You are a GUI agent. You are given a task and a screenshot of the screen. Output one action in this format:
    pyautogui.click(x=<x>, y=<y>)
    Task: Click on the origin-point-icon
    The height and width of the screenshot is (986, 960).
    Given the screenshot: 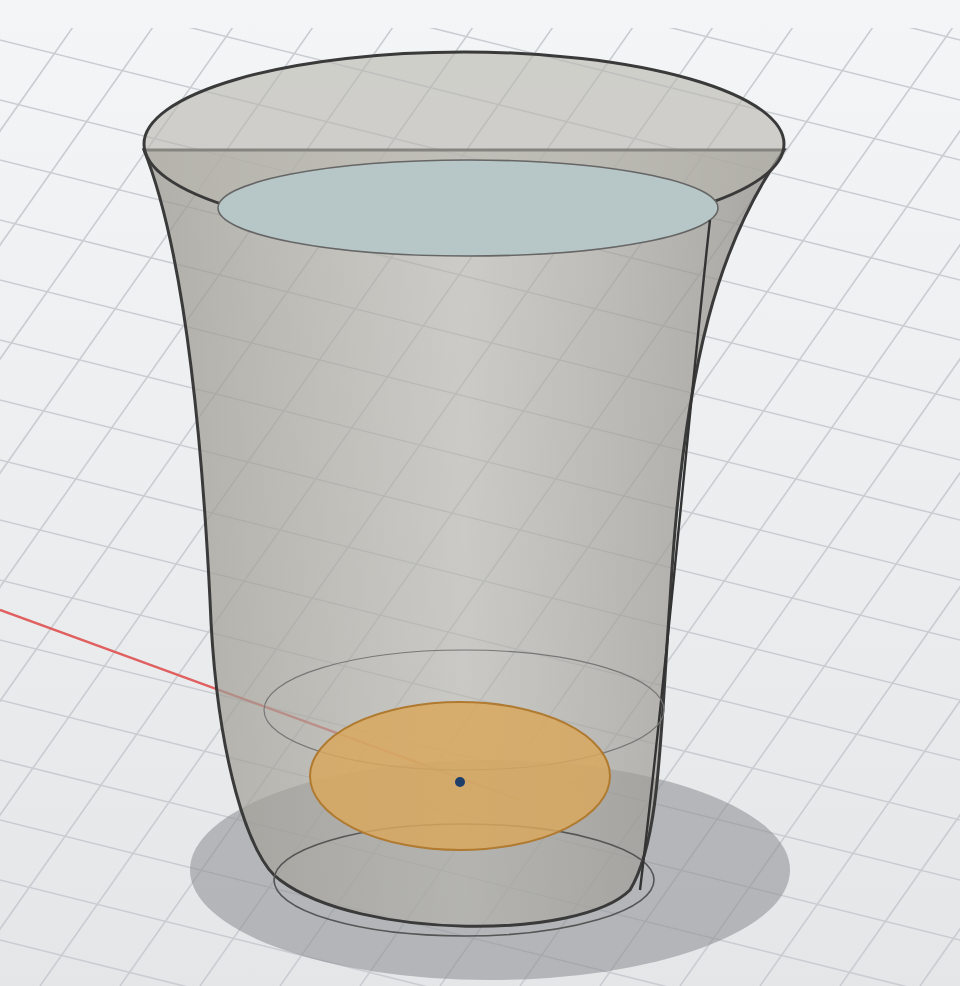 What is the action you would take?
    pyautogui.click(x=460, y=782)
    